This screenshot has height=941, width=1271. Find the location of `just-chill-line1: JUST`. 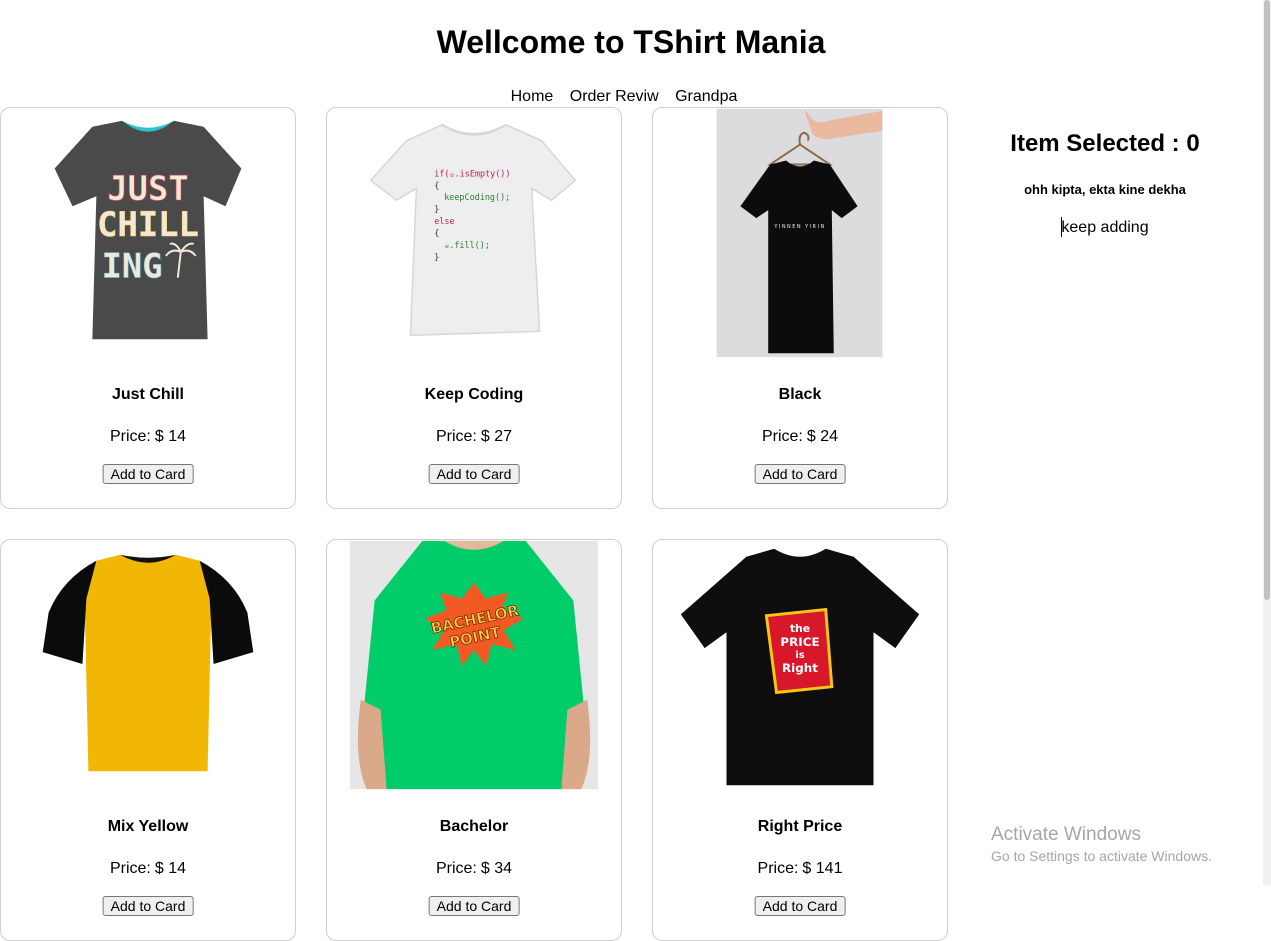

just-chill-line1: JUST is located at coordinates (147, 188).